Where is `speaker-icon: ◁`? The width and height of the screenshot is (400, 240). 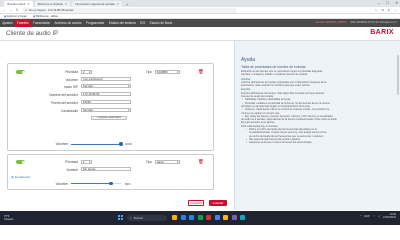 speaker-icon: ◁ is located at coordinates (379, 216).